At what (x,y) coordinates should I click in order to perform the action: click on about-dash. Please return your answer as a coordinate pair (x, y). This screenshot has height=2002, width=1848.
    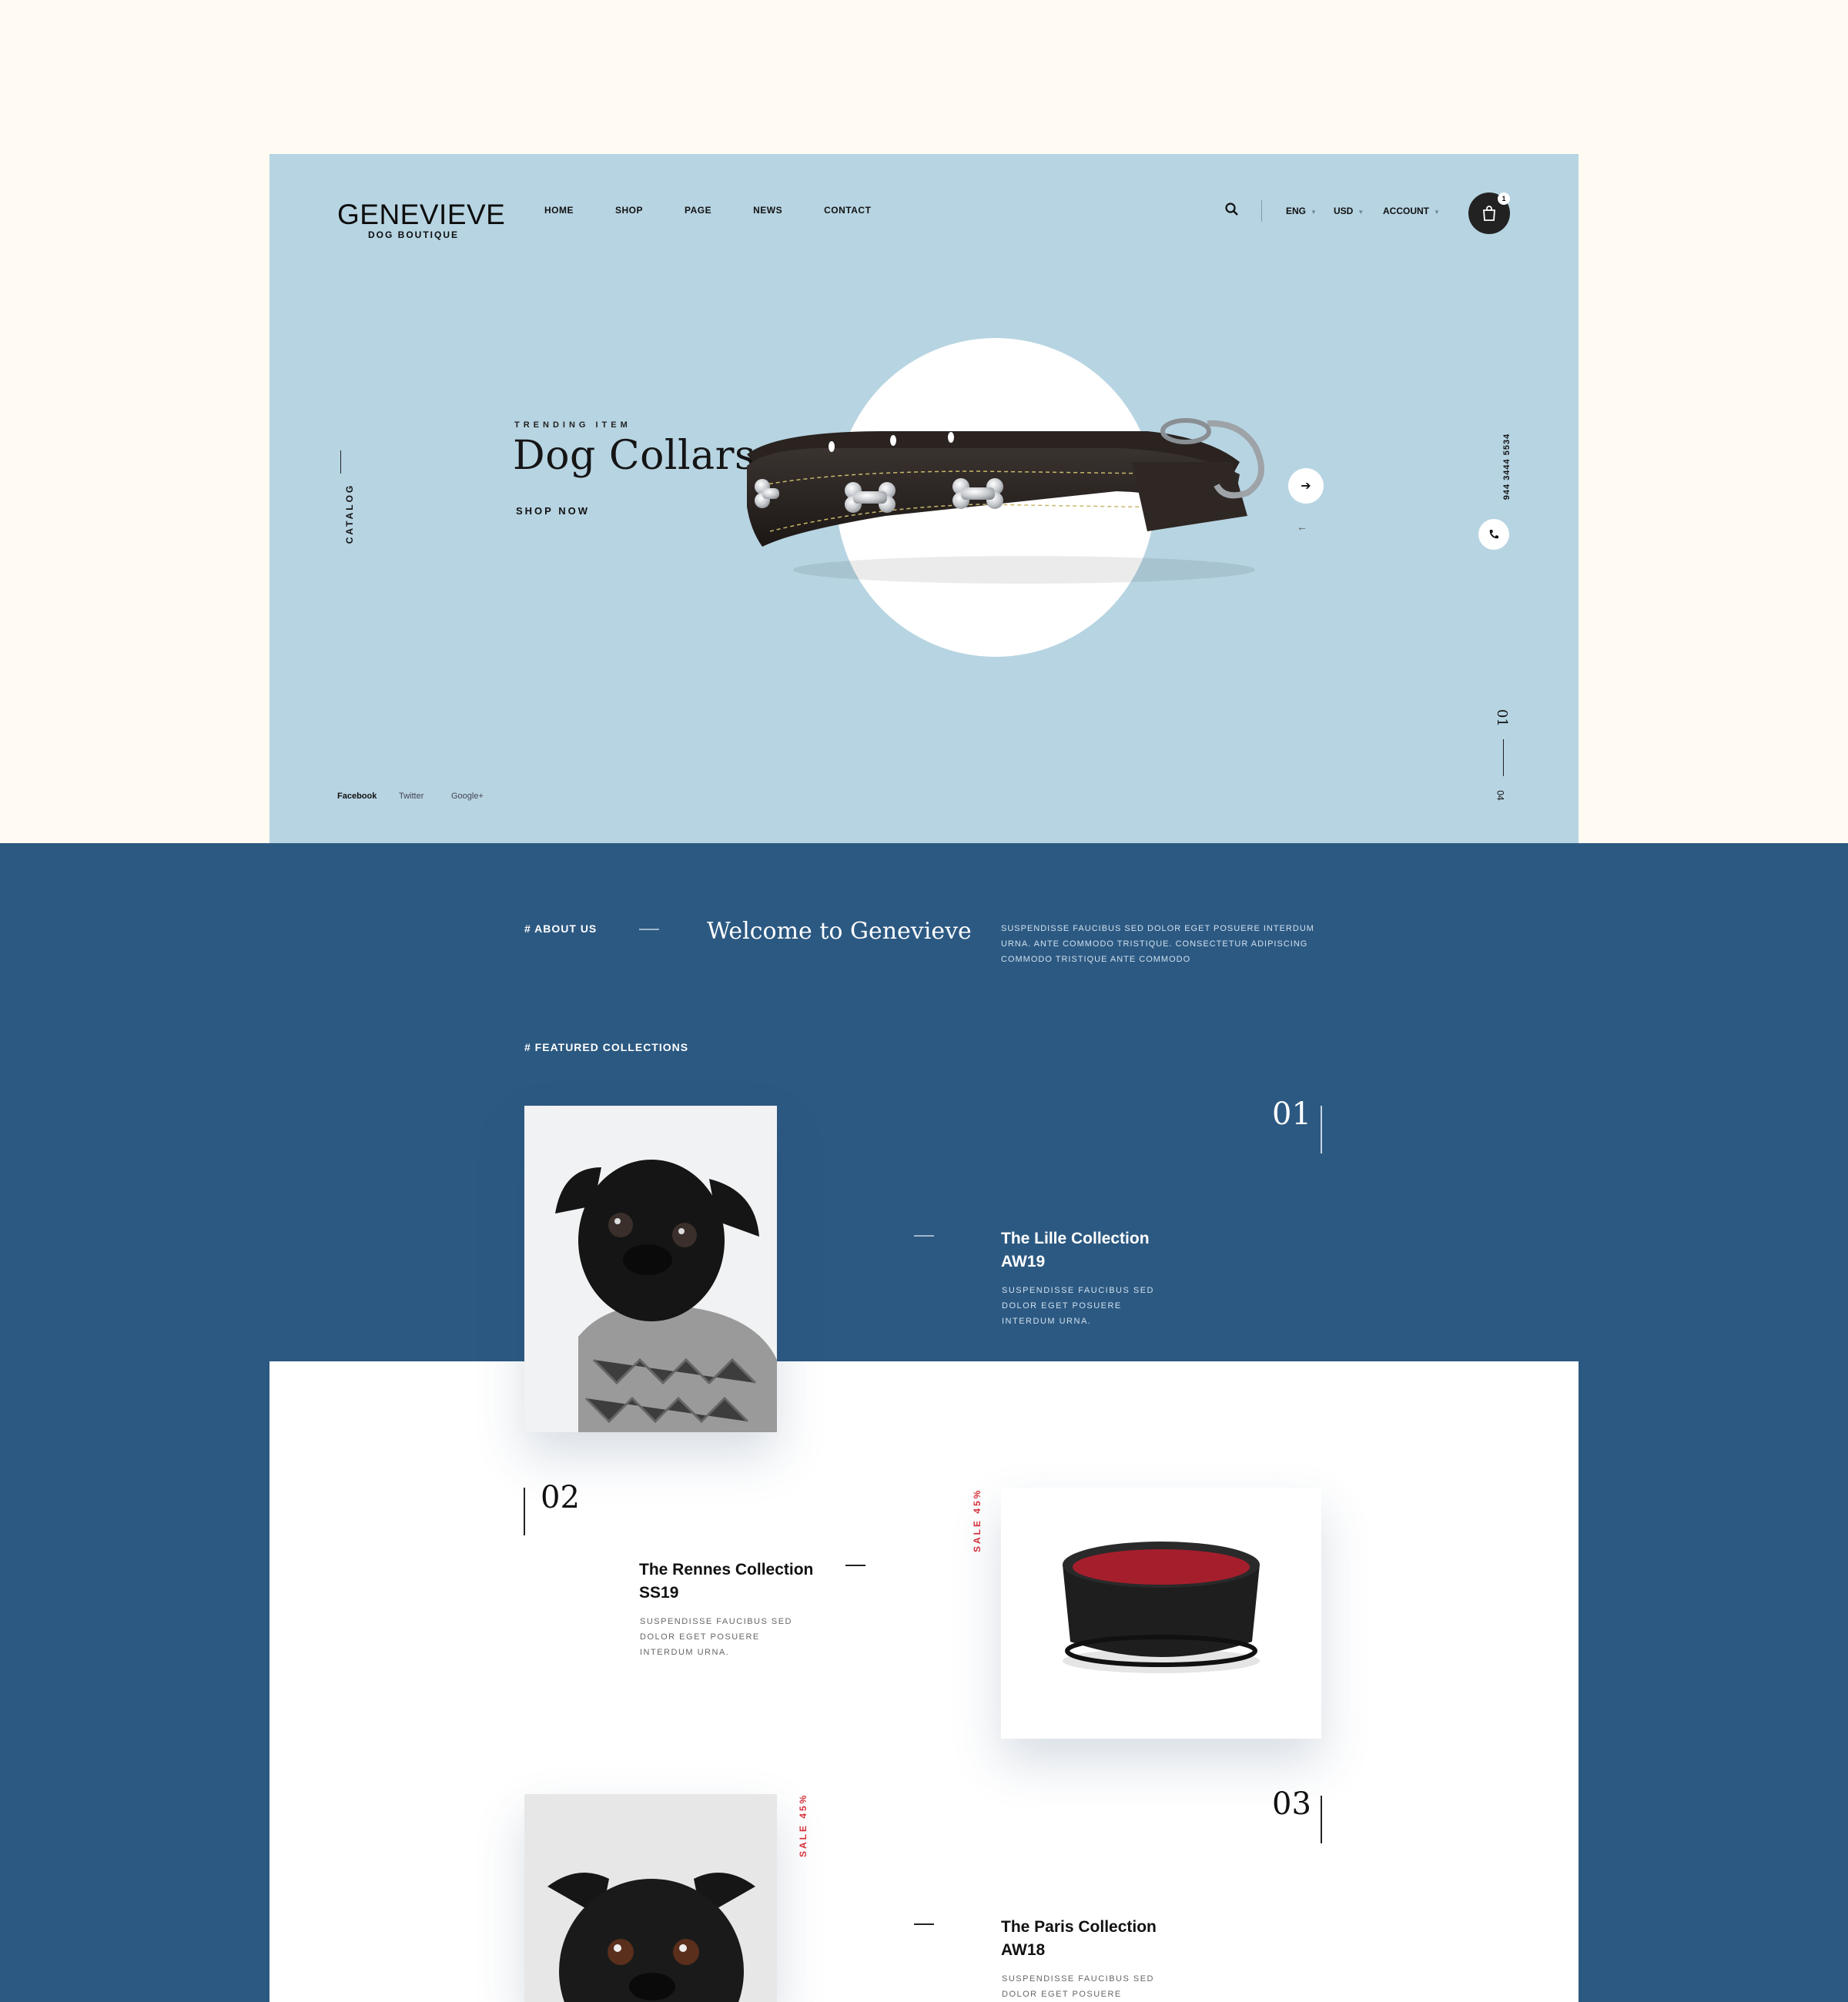
    Looking at the image, I should click on (649, 929).